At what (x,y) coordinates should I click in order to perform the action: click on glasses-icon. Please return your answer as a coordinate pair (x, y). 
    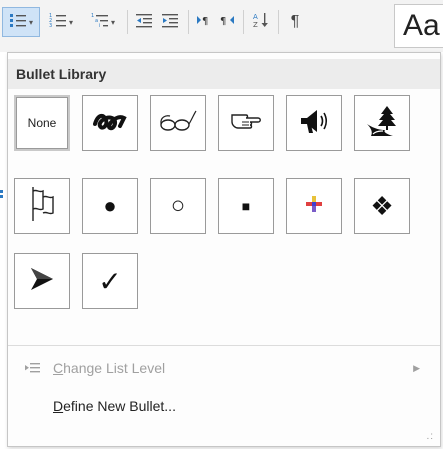
    Looking at the image, I should click on (178, 123).